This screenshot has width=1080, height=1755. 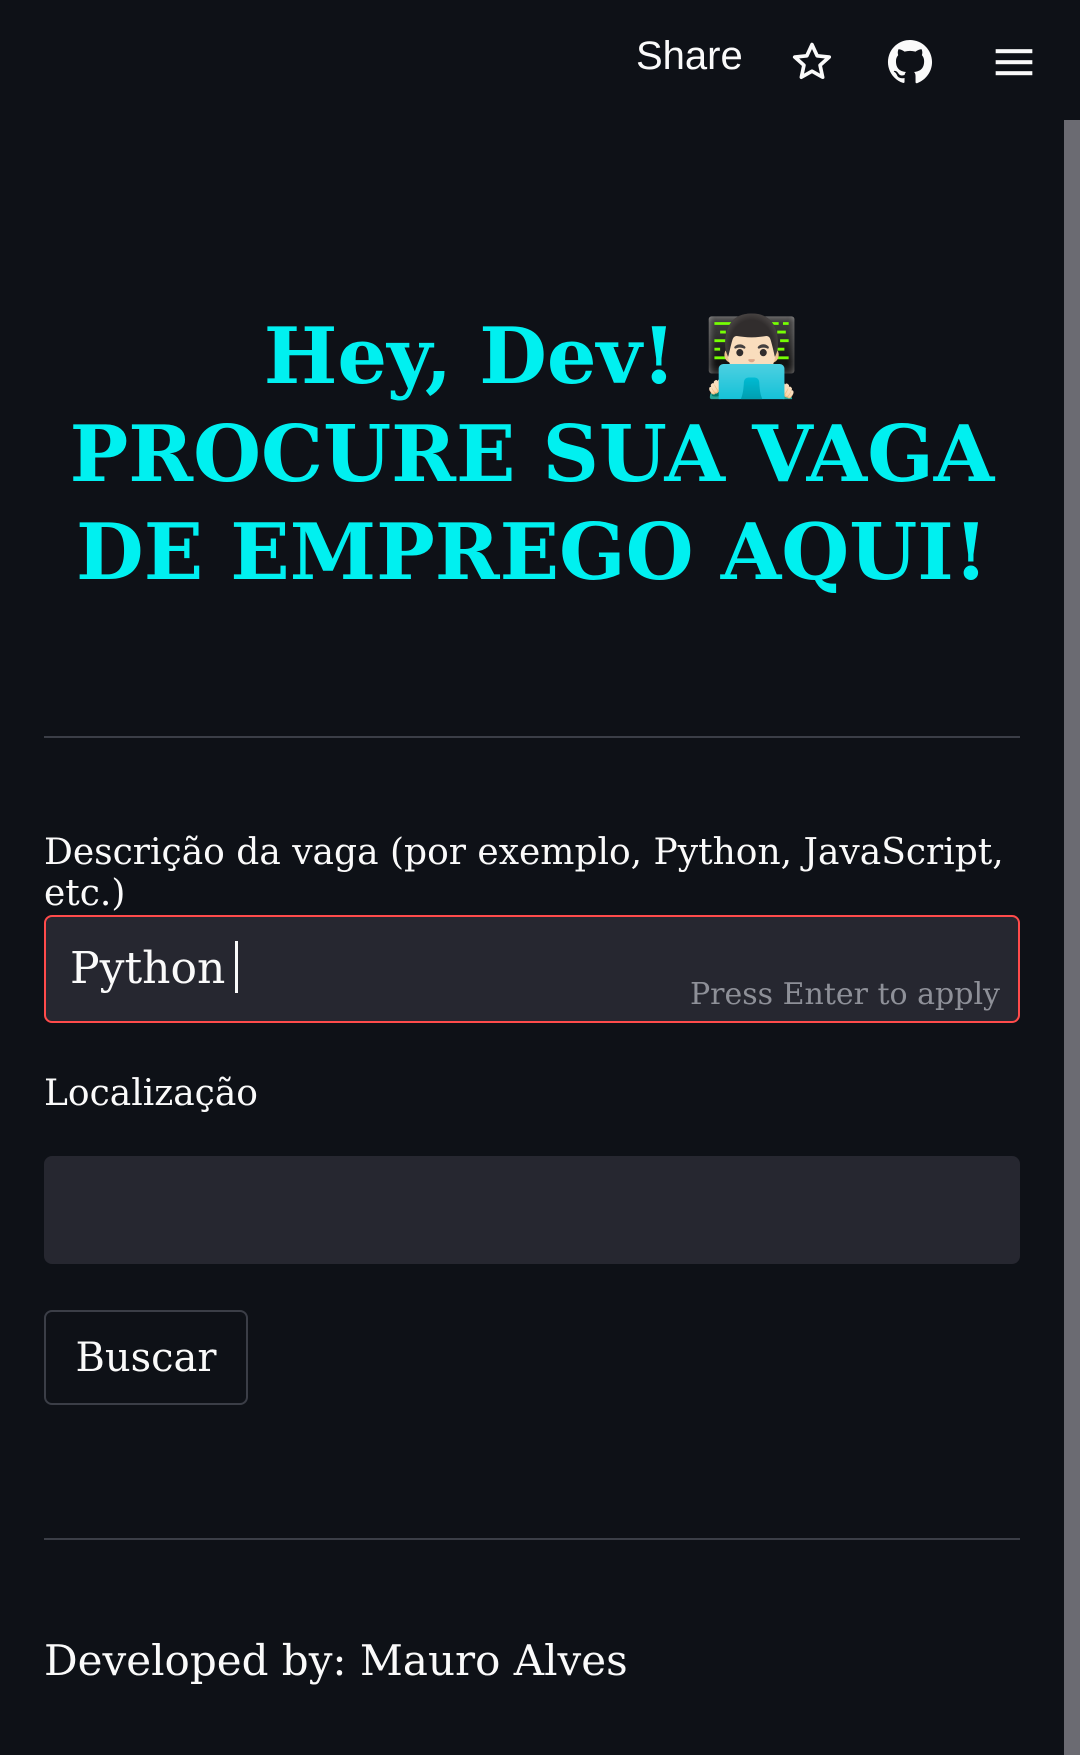 What do you see at coordinates (910, 62) in the screenshot?
I see `github-icon` at bounding box center [910, 62].